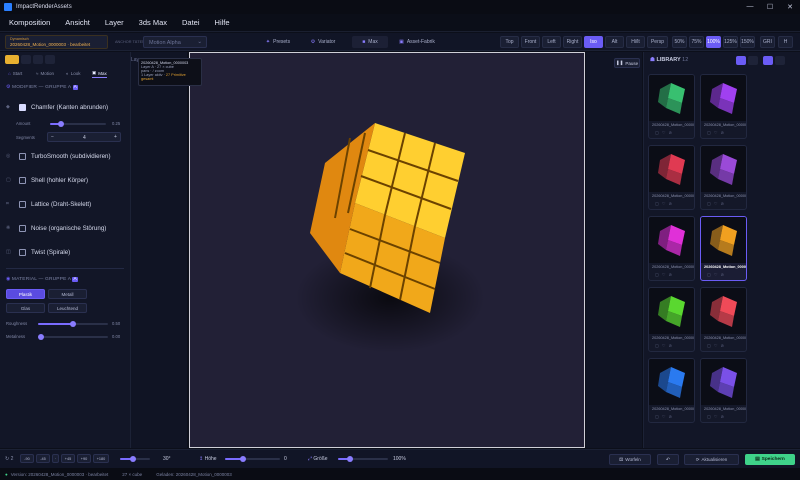  Describe the element at coordinates (26, 59) in the screenshot. I see `tool-select-icon` at that location.